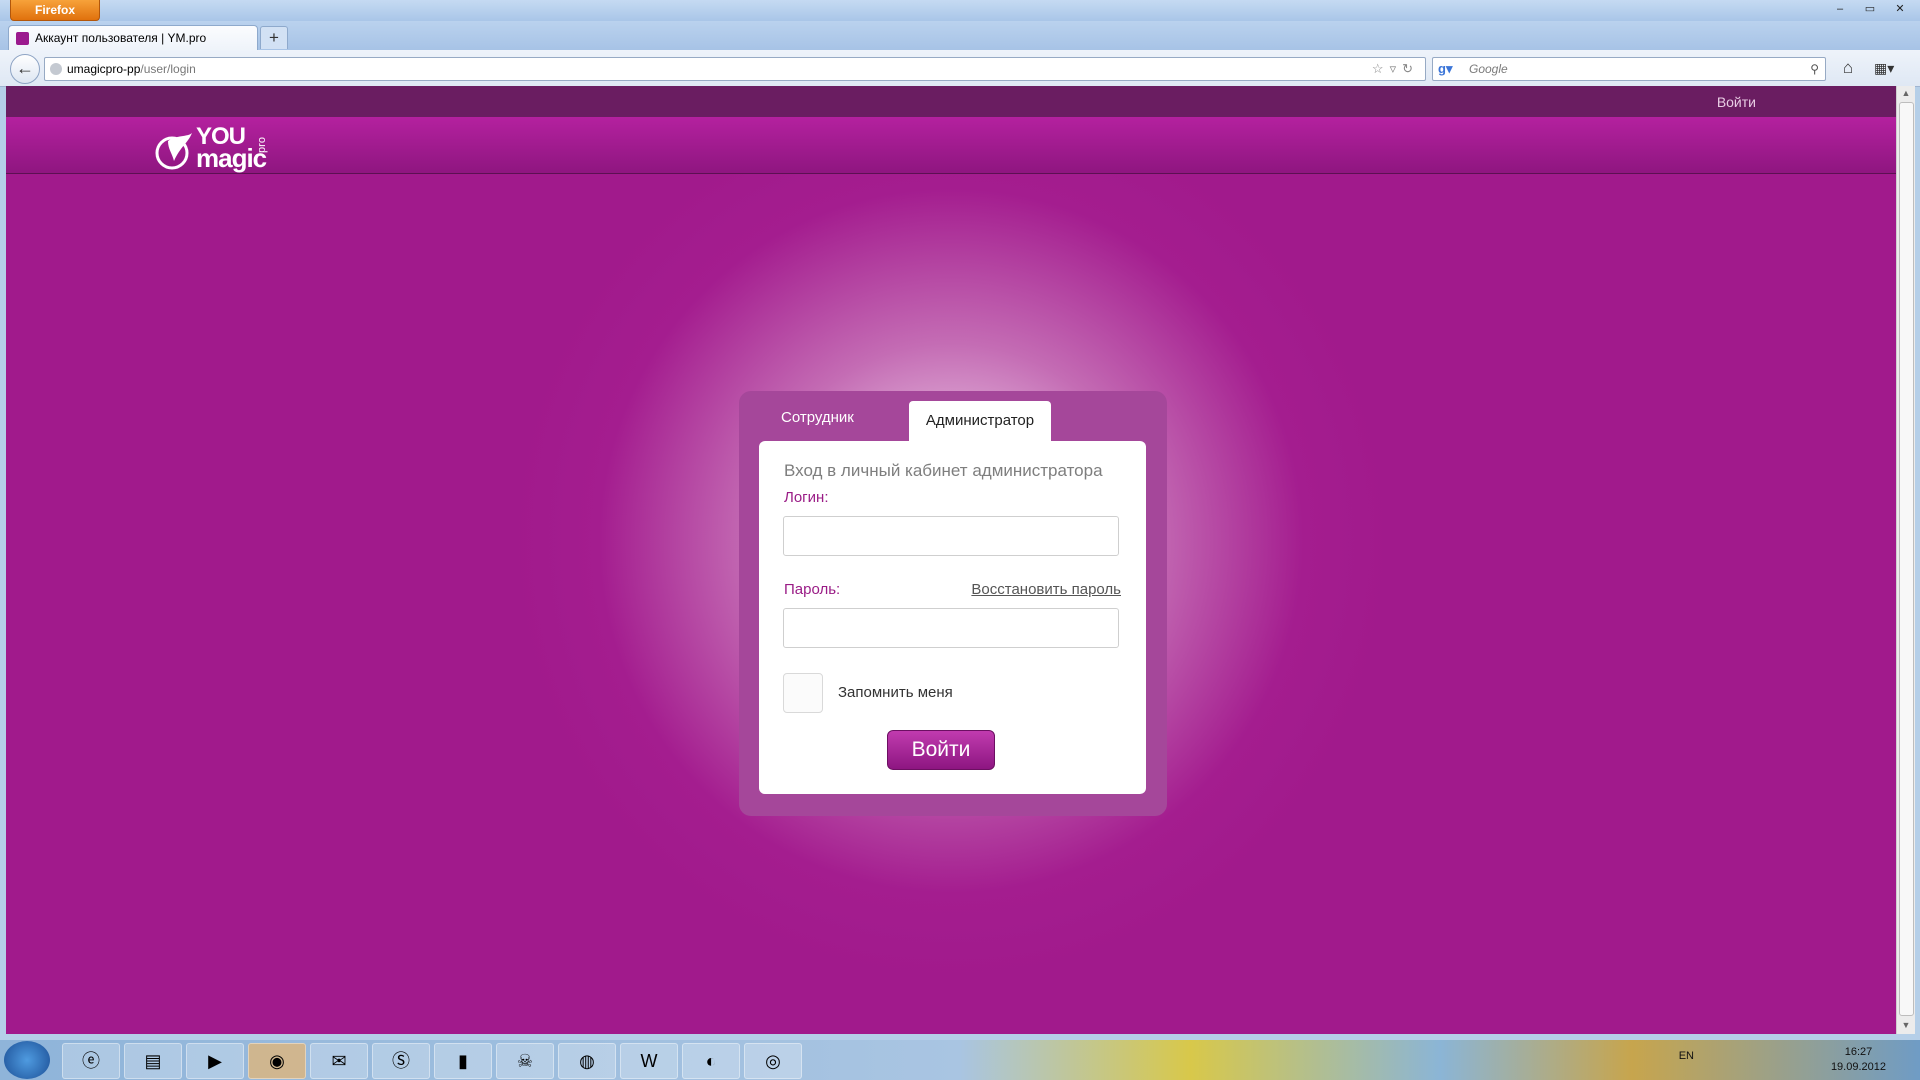 The image size is (1920, 1080). What do you see at coordinates (711, 1061) in the screenshot?
I see `taskbar-eclipse-icon: ◐` at bounding box center [711, 1061].